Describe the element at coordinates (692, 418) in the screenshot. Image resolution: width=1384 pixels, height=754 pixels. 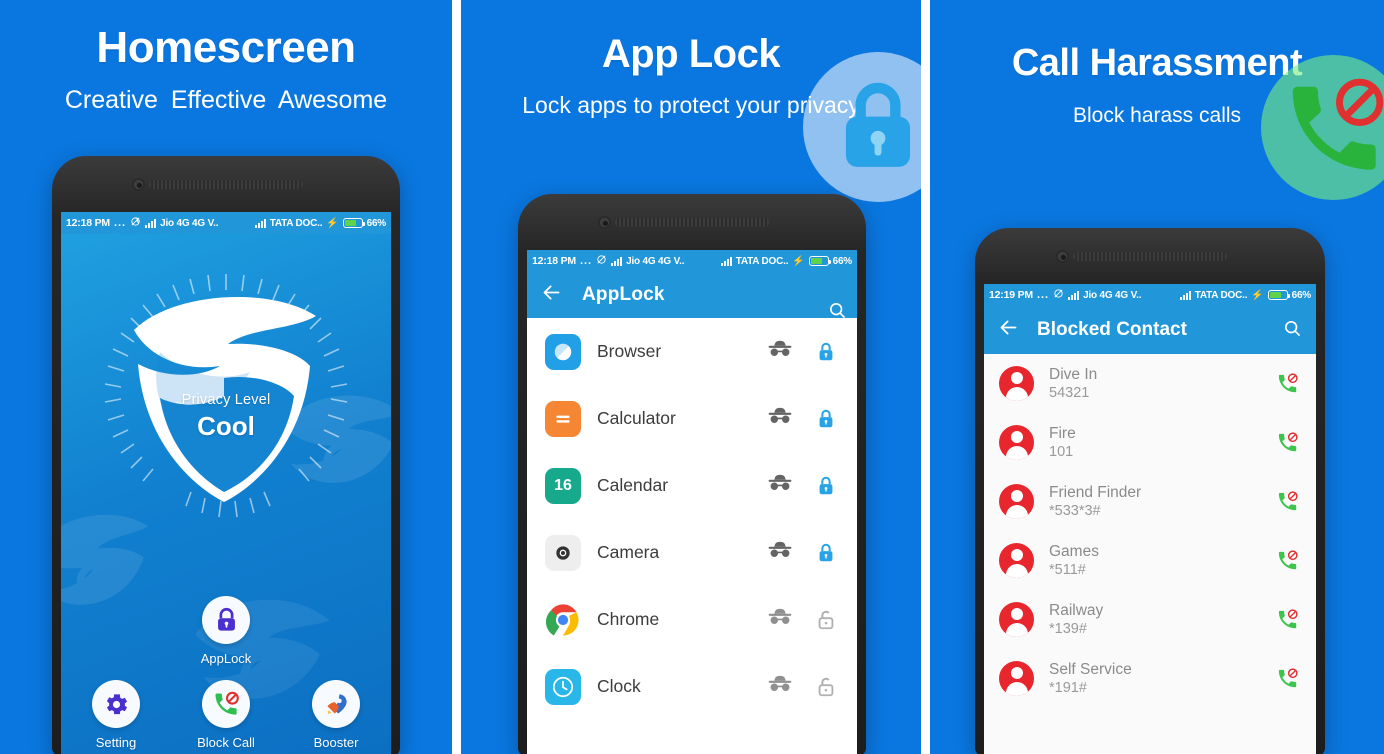
I see `list-item: Calculator` at that location.